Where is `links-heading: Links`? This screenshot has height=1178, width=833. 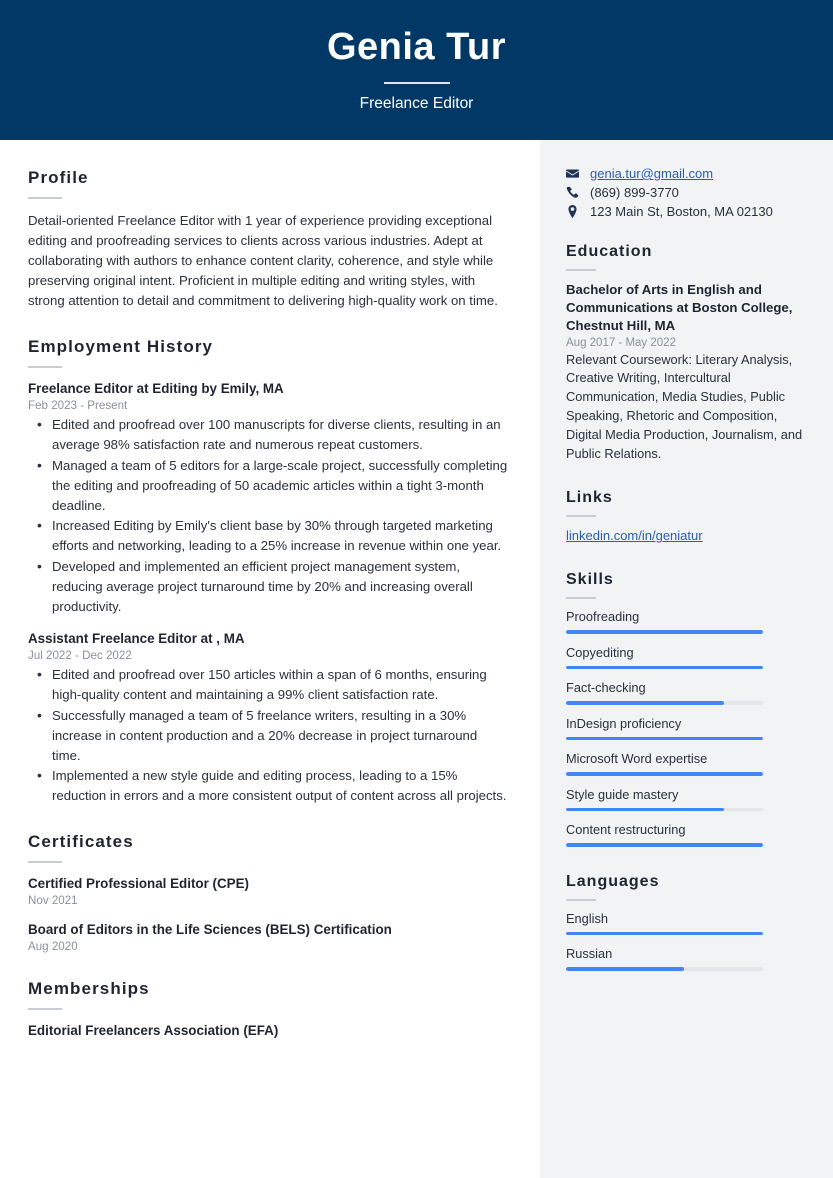
links-heading: Links is located at coordinates (589, 498).